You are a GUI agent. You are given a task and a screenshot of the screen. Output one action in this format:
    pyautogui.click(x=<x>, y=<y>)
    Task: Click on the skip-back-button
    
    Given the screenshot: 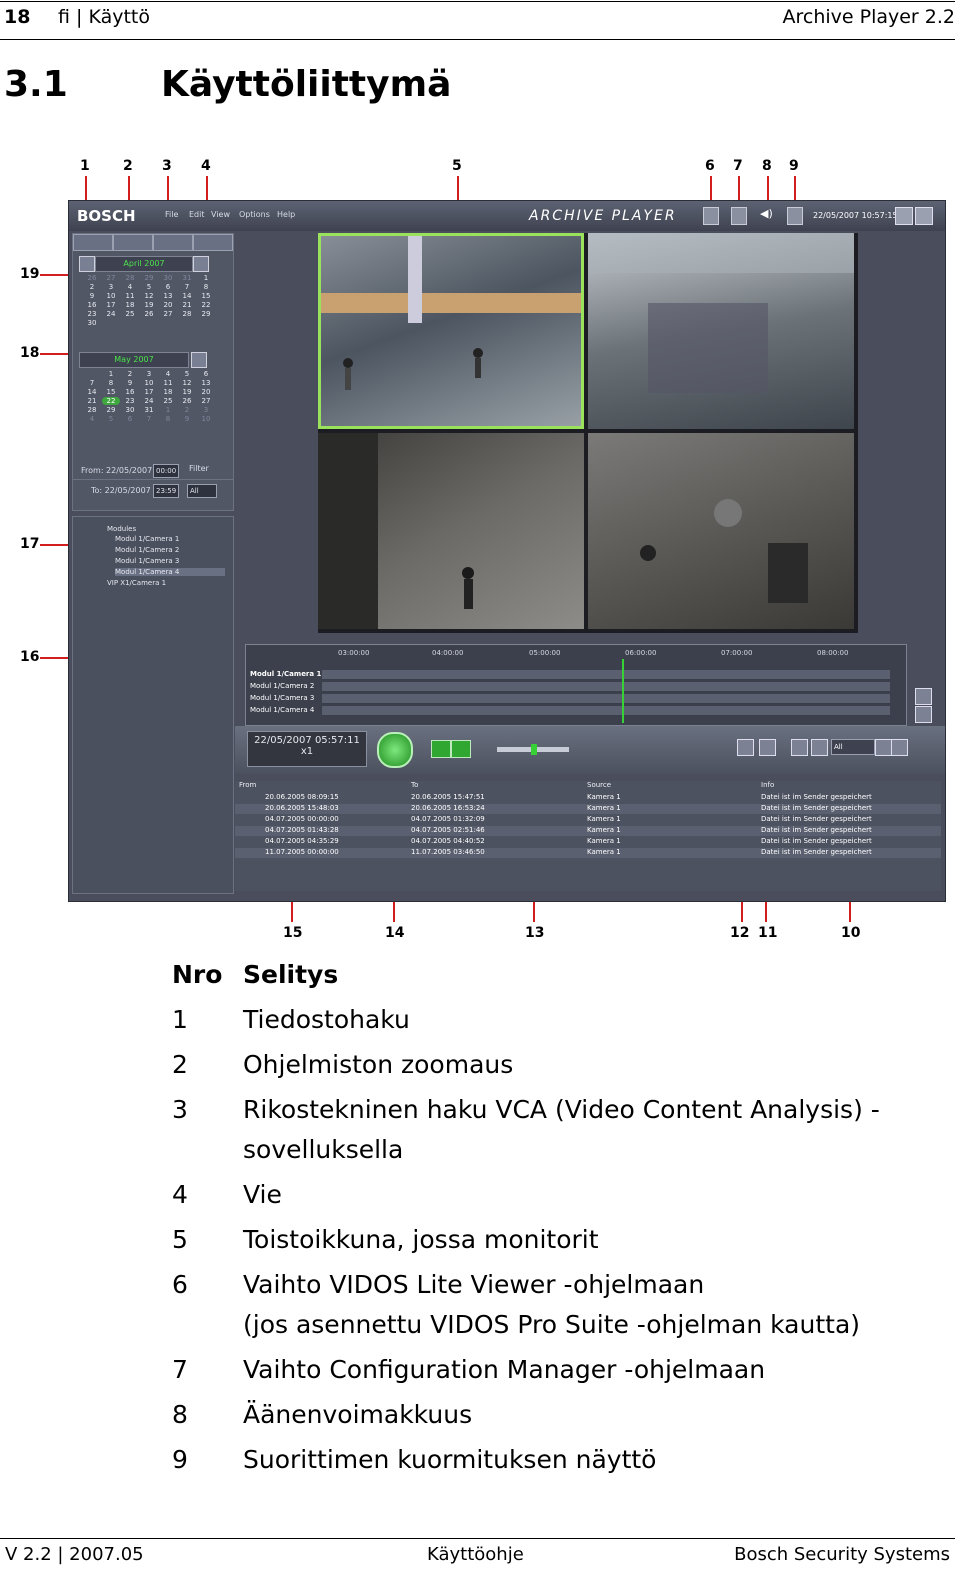 What is the action you would take?
    pyautogui.click(x=441, y=749)
    